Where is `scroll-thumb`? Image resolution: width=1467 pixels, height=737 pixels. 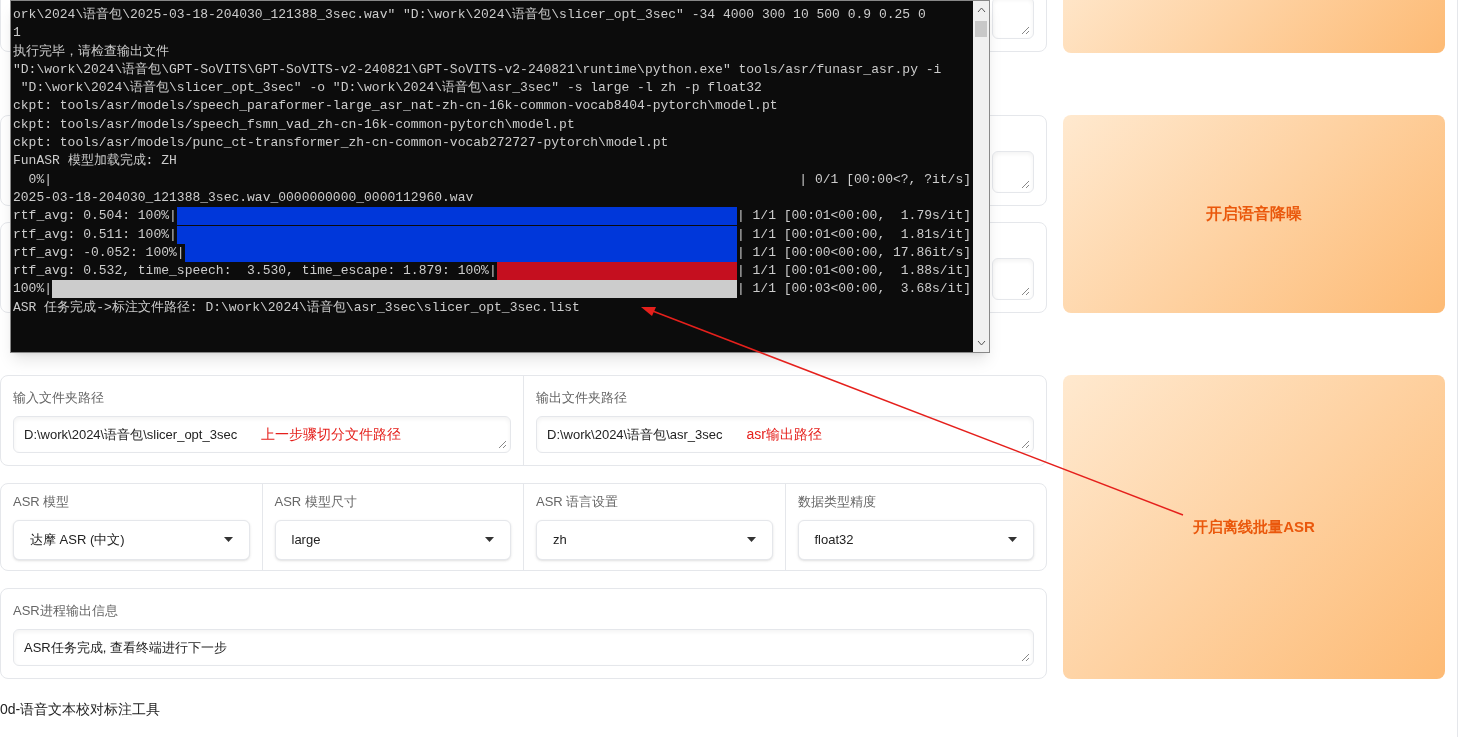 scroll-thumb is located at coordinates (981, 29).